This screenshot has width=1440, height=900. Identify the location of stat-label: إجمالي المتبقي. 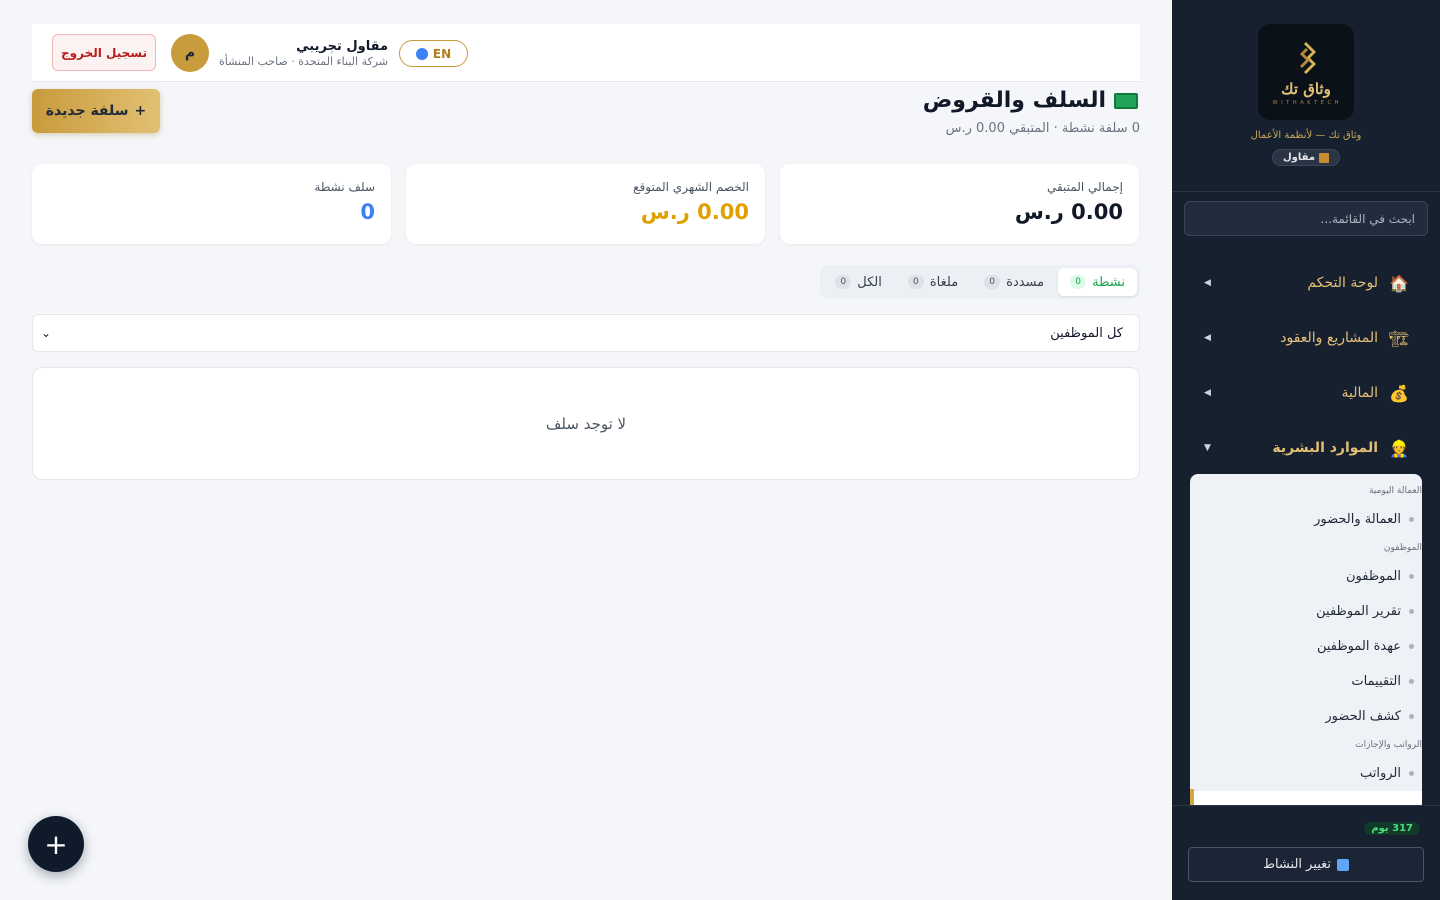
(1084, 187).